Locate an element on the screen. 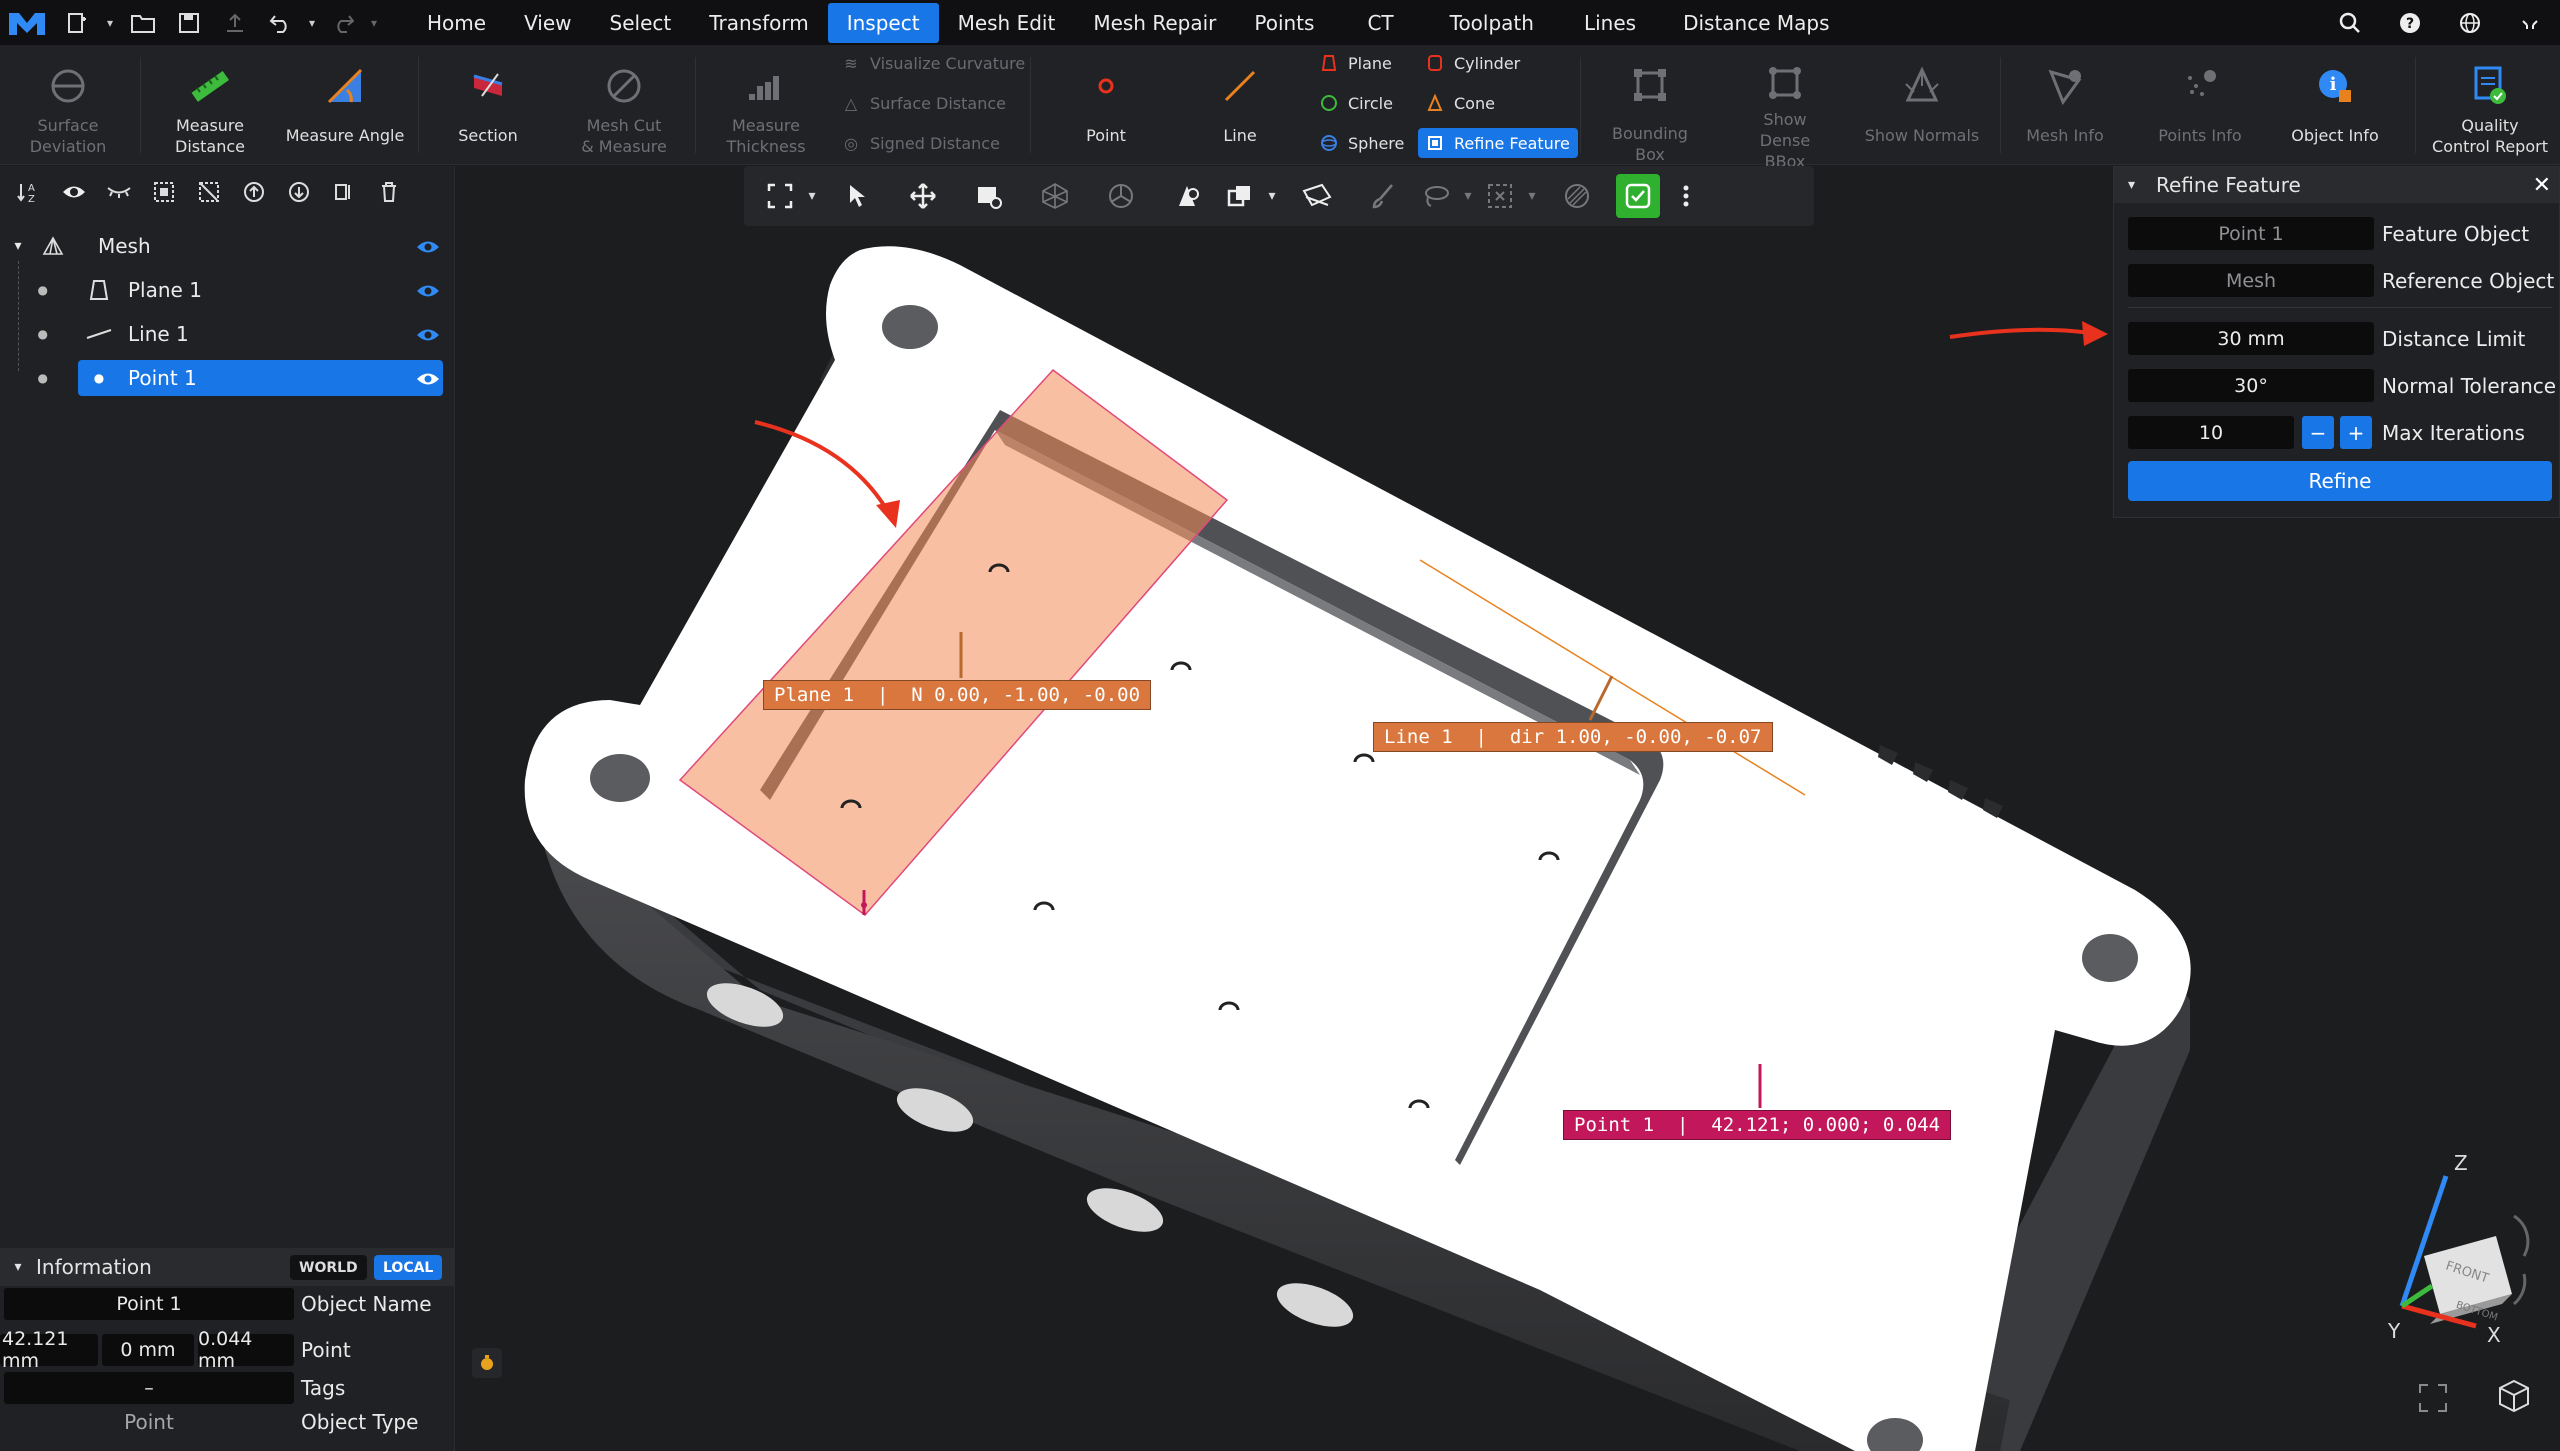 Image resolution: width=2560 pixels, height=1451 pixels. show-normals-button: Show Normals is located at coordinates (1922, 105).